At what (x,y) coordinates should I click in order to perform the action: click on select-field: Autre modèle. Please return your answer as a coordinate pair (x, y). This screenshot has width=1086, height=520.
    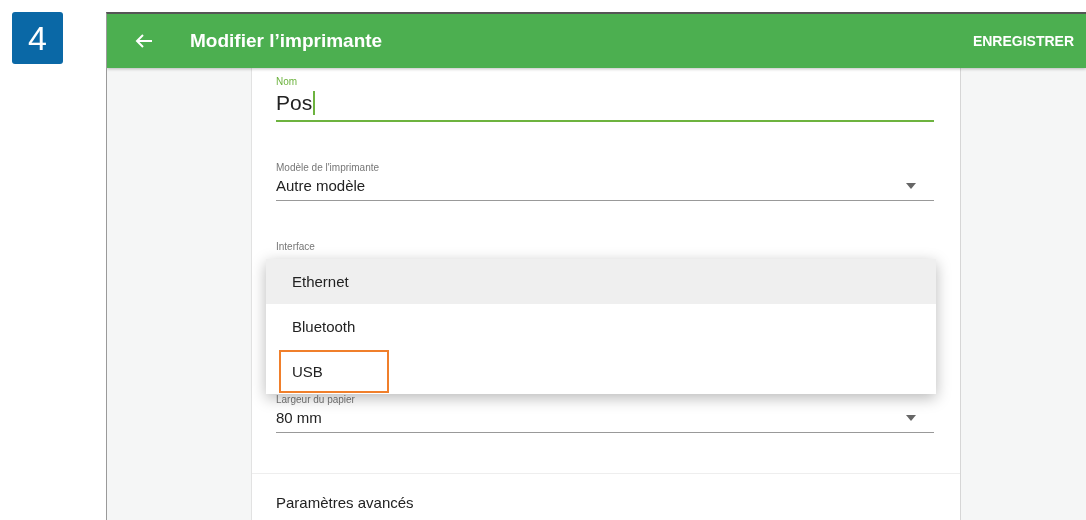
    Looking at the image, I should click on (605, 189).